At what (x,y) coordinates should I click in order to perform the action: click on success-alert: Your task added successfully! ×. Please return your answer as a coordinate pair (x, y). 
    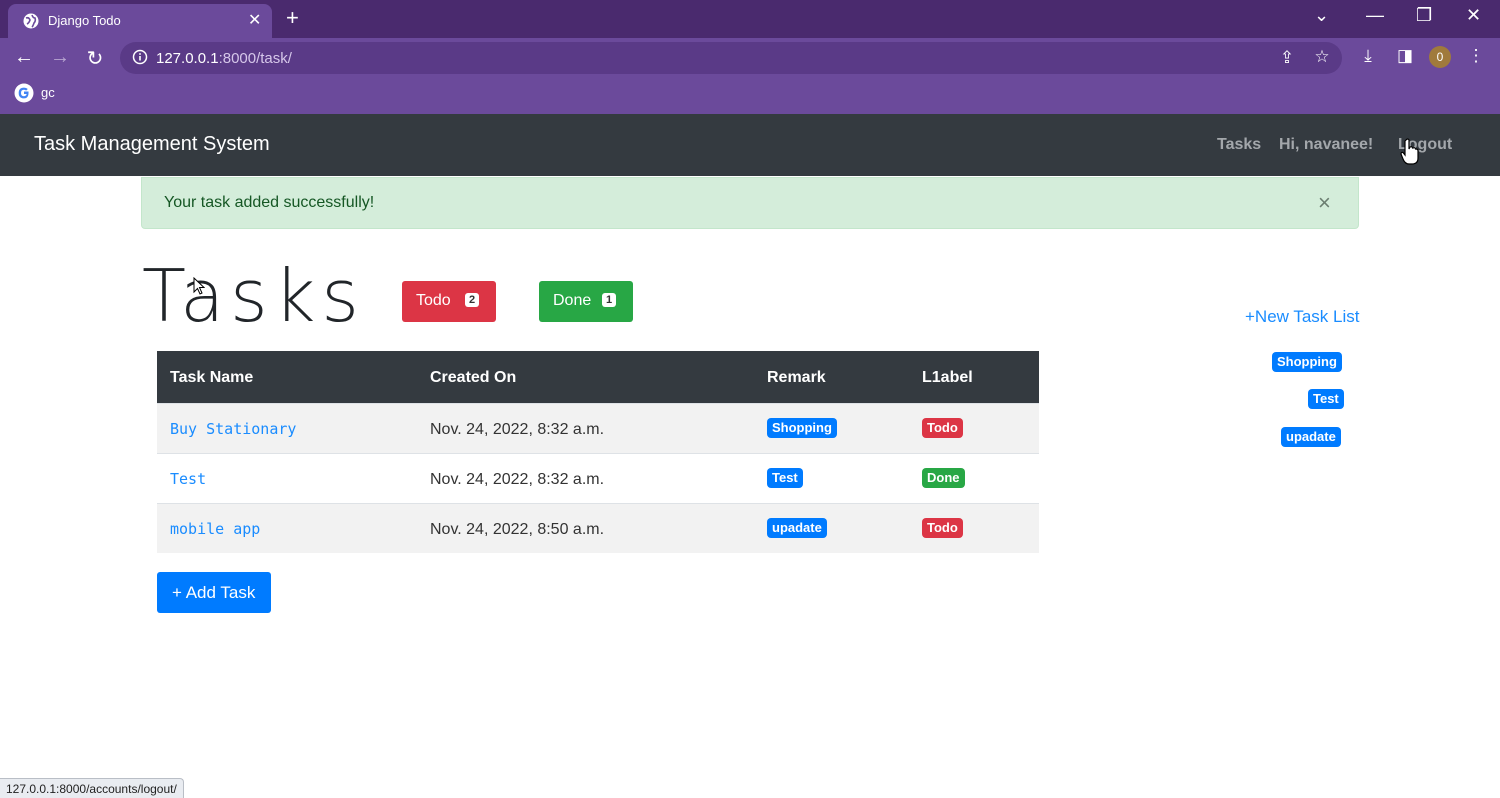
    Looking at the image, I should click on (750, 203).